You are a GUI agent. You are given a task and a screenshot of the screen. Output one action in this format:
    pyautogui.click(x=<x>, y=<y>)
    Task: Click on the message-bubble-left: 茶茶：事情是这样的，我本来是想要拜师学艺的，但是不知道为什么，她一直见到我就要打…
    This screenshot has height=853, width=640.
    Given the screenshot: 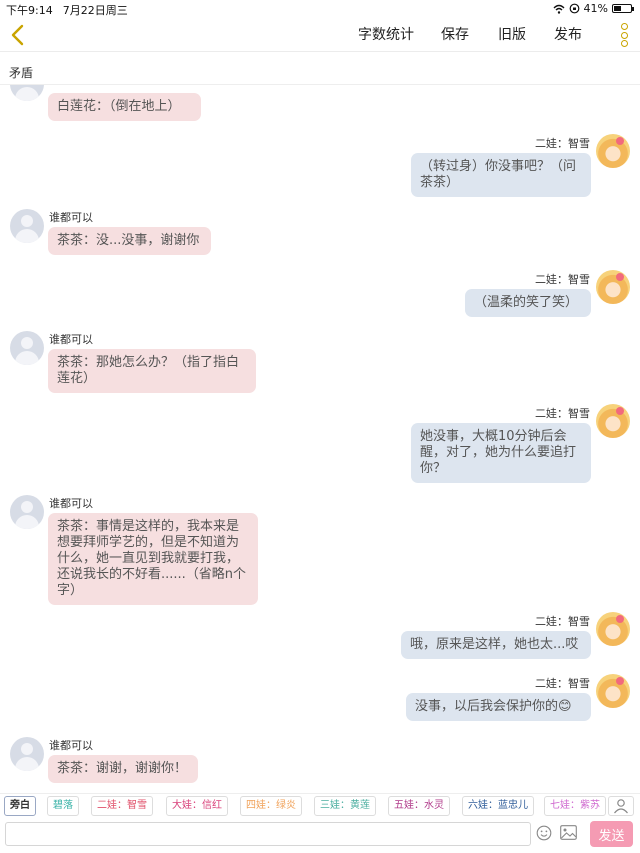 What is the action you would take?
    pyautogui.click(x=153, y=559)
    